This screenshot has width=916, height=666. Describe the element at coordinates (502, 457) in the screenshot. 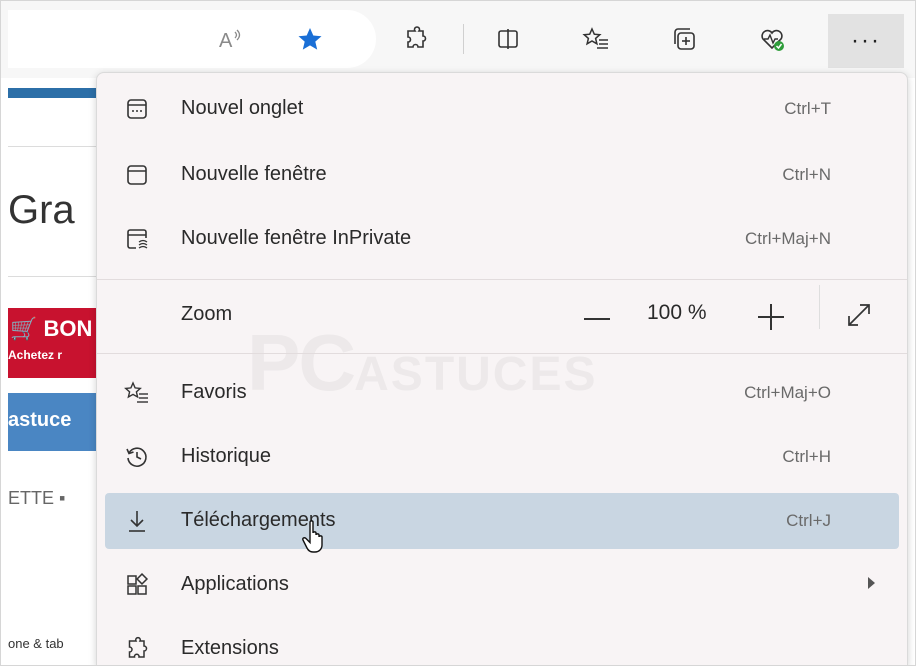

I see `menu-item-history: Historique Ctrl+H` at that location.